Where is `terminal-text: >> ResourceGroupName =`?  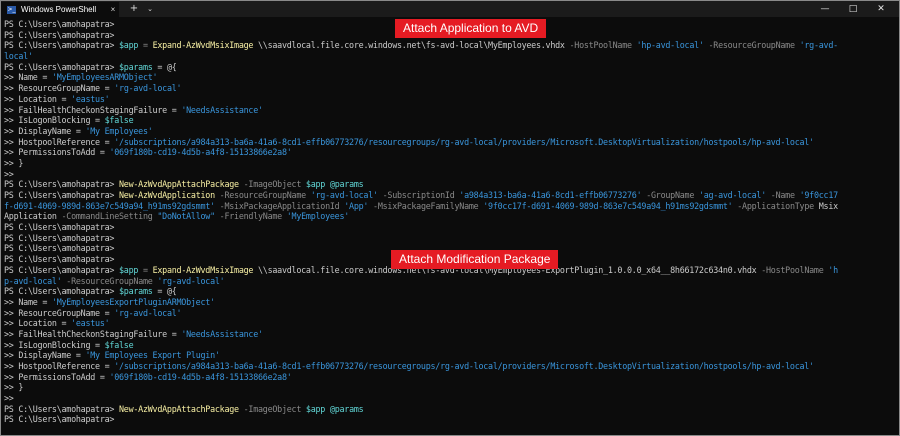 terminal-text: >> ResourceGroupName = is located at coordinates (59, 88).